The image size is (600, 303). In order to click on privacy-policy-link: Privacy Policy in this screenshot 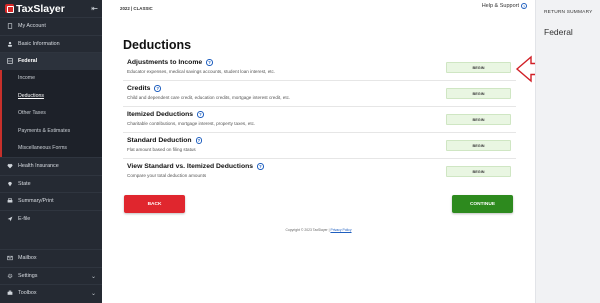, I will do `click(340, 230)`.